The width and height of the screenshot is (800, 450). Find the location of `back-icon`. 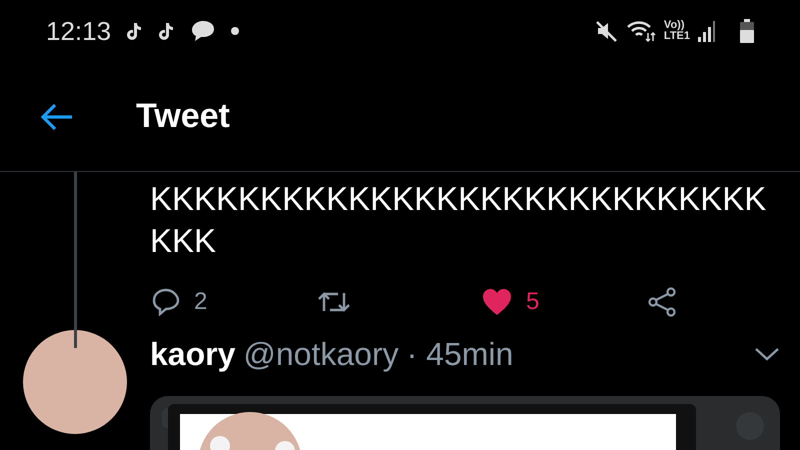

back-icon is located at coordinates (57, 116).